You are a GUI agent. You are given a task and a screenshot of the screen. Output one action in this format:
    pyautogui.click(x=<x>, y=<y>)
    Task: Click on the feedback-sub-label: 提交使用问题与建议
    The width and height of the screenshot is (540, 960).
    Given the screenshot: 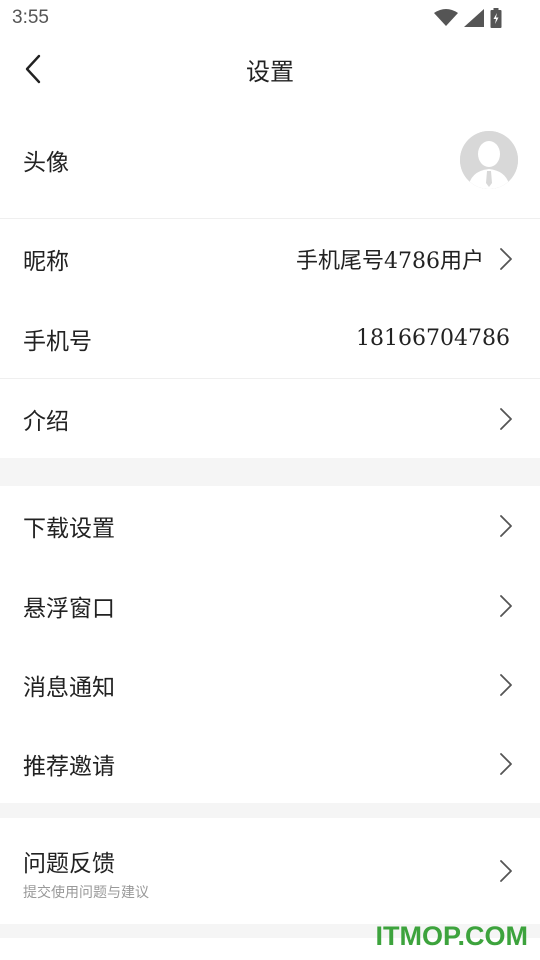 What is the action you would take?
    pyautogui.click(x=86, y=893)
    